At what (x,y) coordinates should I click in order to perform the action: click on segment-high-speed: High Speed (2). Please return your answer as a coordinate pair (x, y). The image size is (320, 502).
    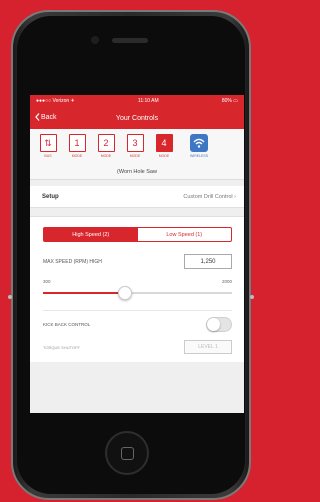
    Looking at the image, I should click on (91, 234).